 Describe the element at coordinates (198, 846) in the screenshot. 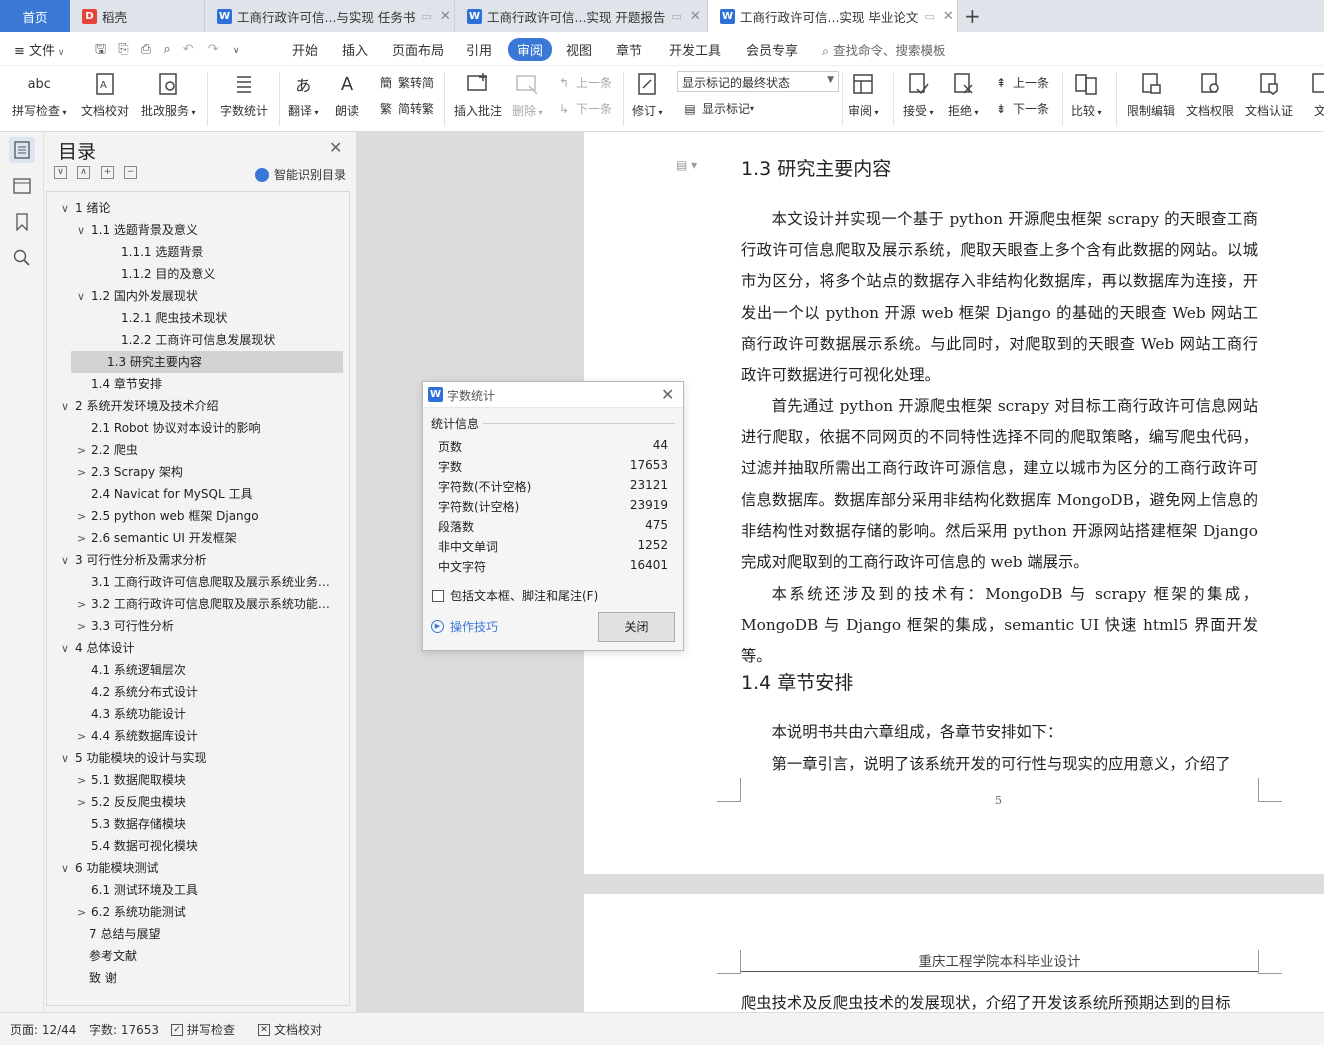

I see `toc-item: 5.4 数据可视化模块` at that location.